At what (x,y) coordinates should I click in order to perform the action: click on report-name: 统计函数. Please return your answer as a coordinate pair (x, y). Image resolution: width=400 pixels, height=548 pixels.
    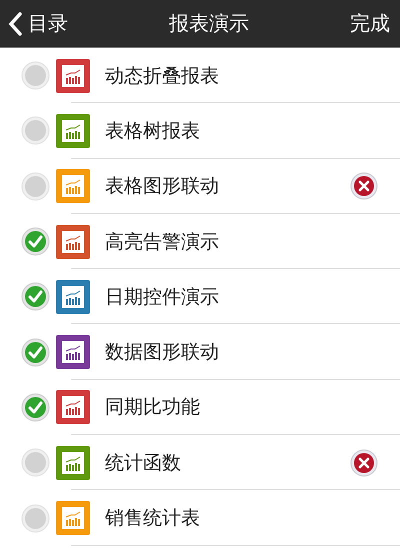
    Looking at the image, I should click on (227, 463).